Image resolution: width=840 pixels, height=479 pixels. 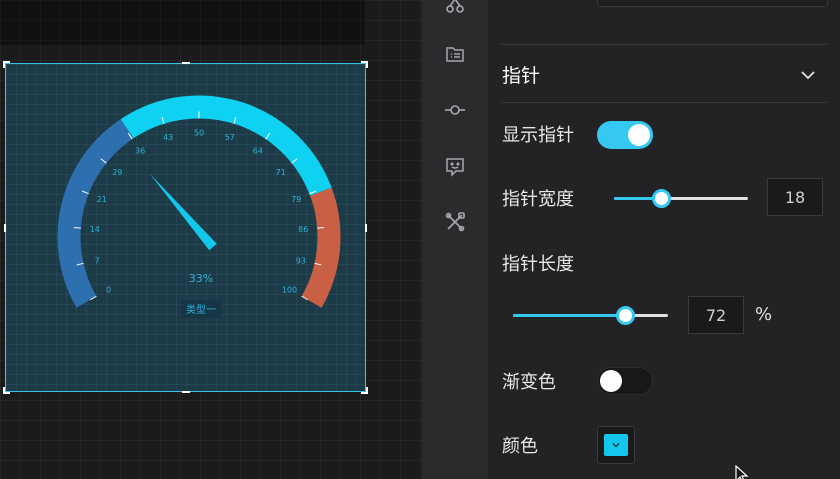 I want to click on resize-handle-tl-v, so click(x=4, y=64).